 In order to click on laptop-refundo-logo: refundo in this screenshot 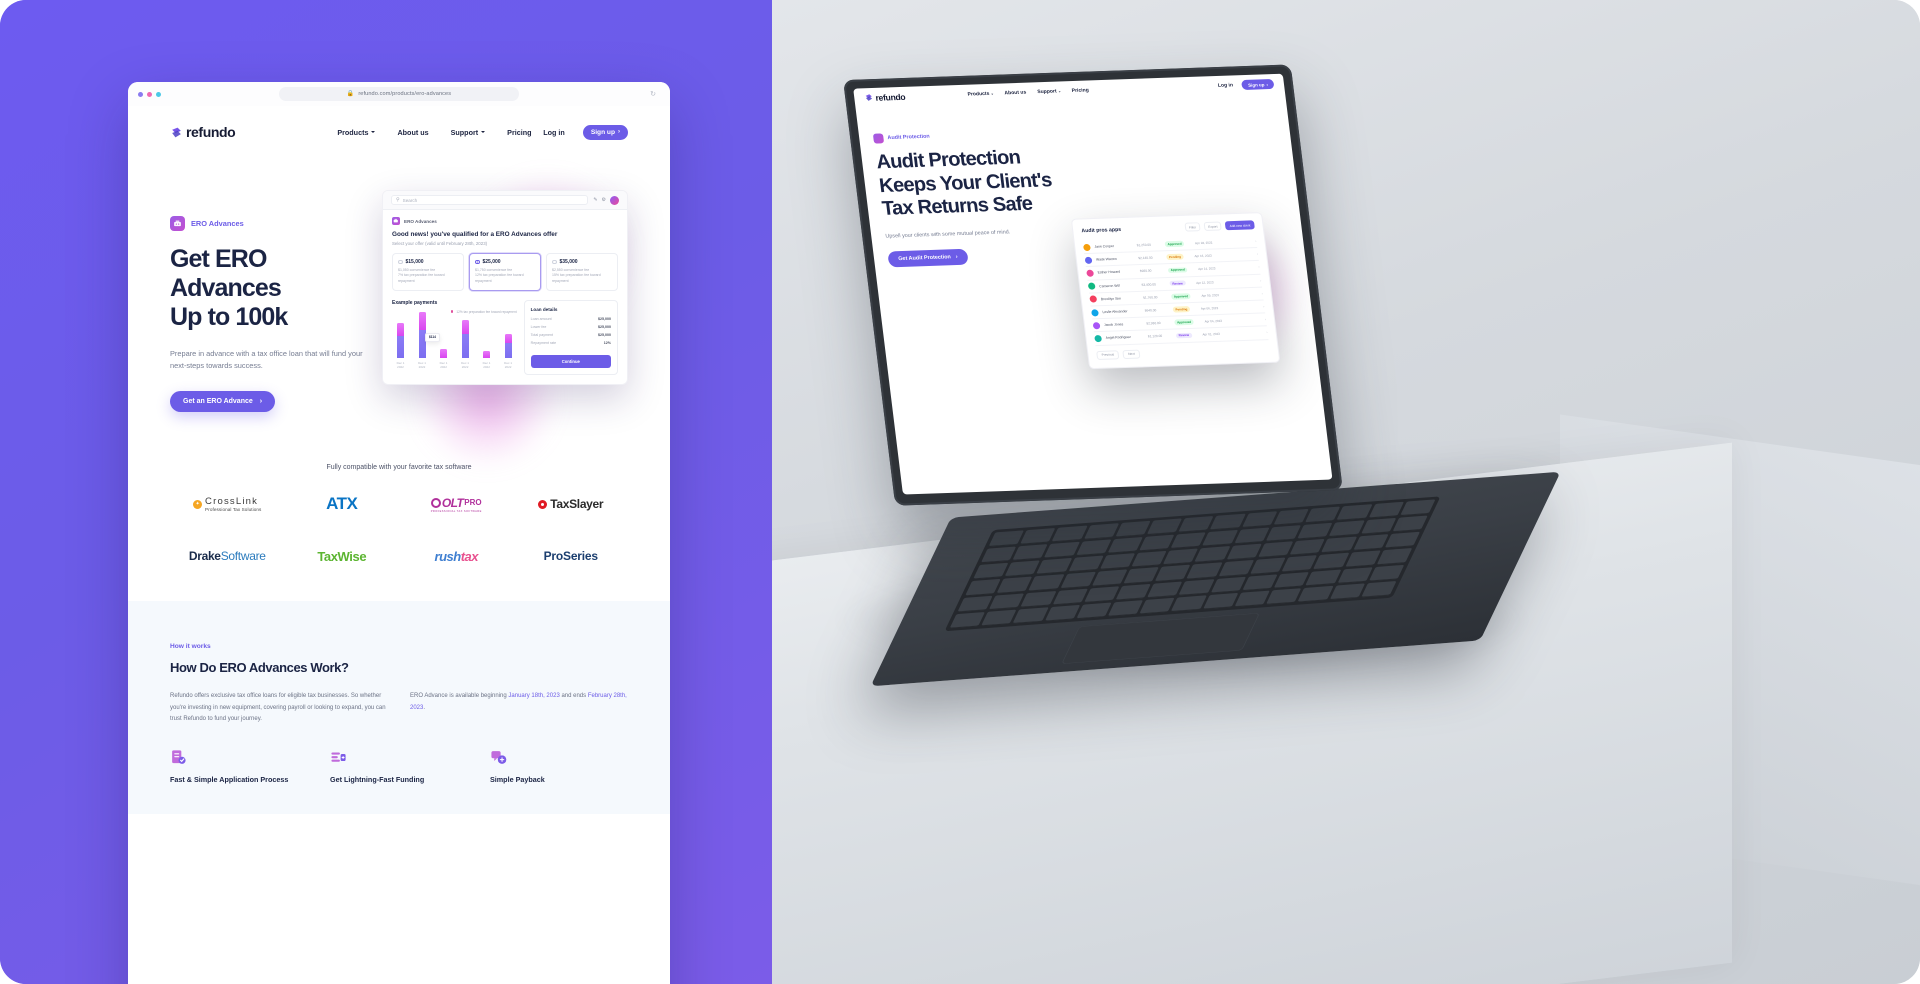, I will do `click(884, 97)`.